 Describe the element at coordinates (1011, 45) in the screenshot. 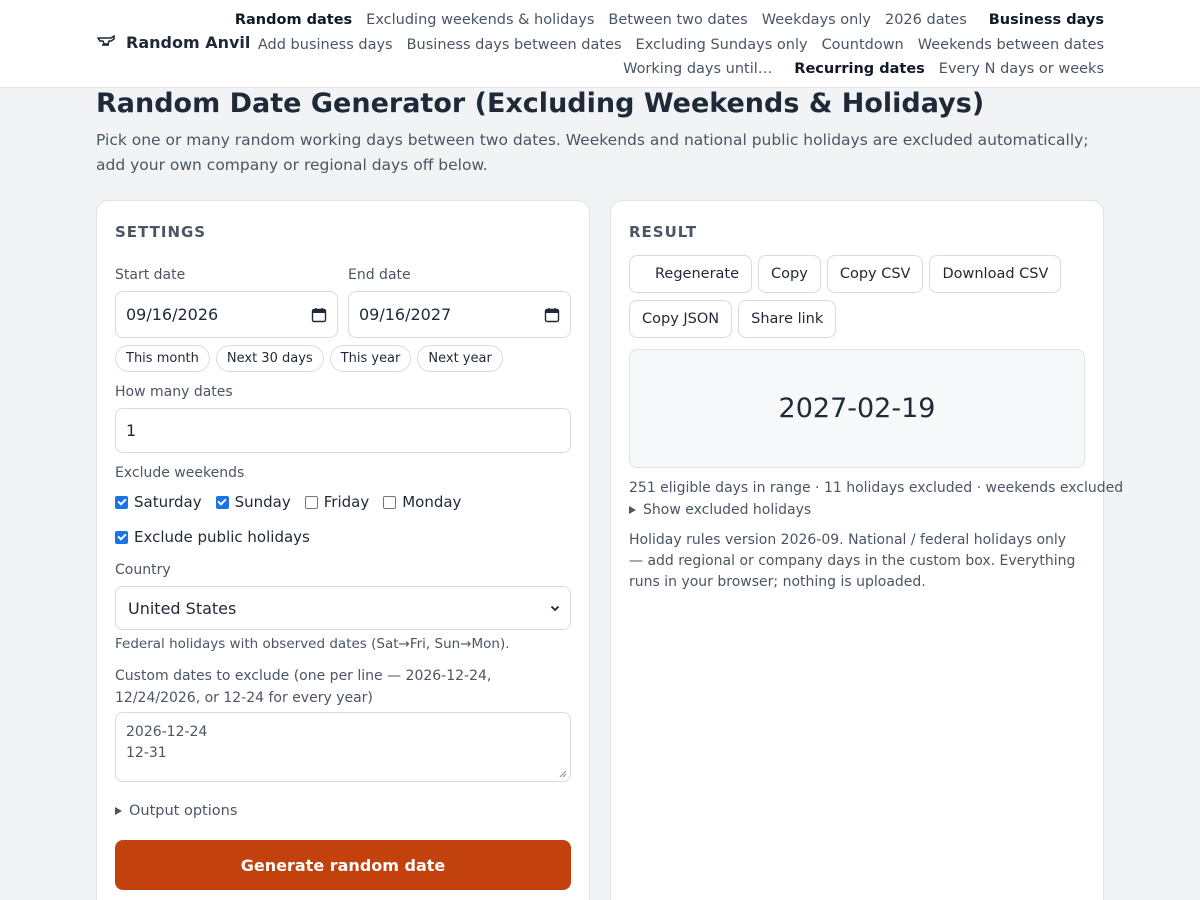

I see `nav-link: Weekends between dates` at that location.